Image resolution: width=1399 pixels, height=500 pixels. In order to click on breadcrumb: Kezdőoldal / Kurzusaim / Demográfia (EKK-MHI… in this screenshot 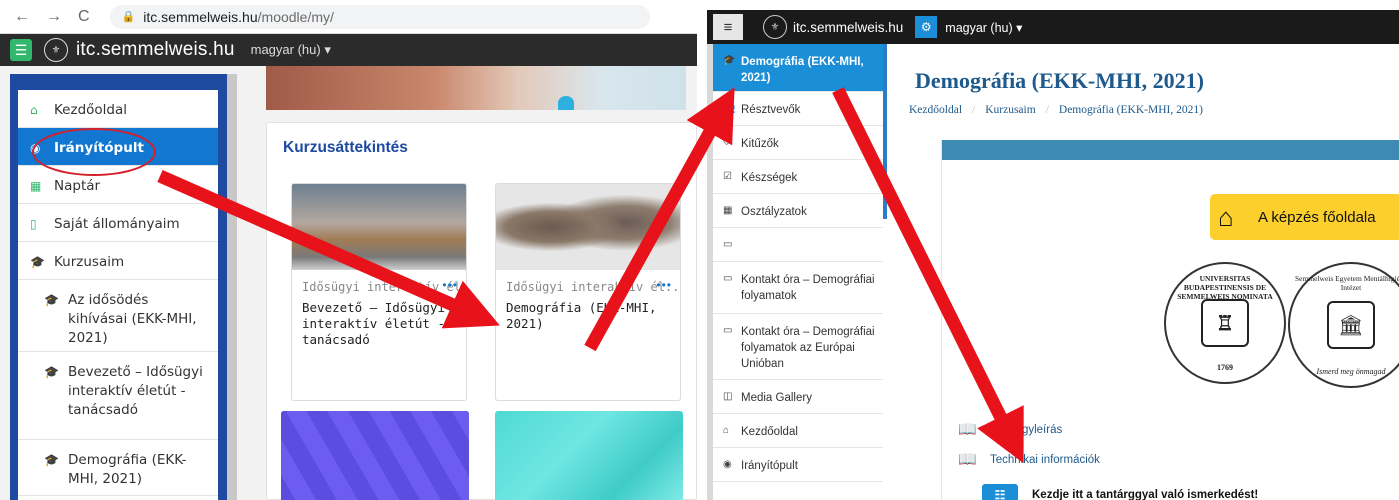, I will do `click(1056, 110)`.